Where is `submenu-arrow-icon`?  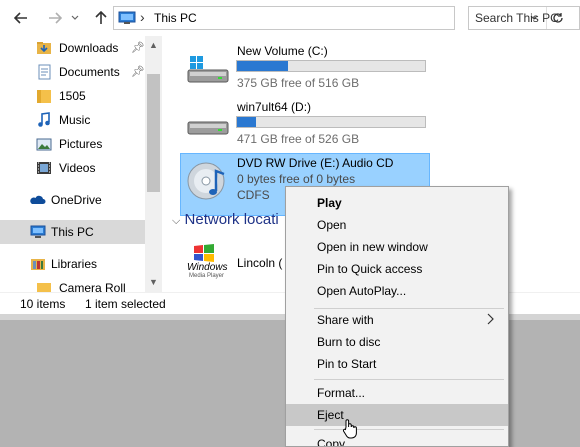
submenu-arrow-icon is located at coordinates (490, 319).